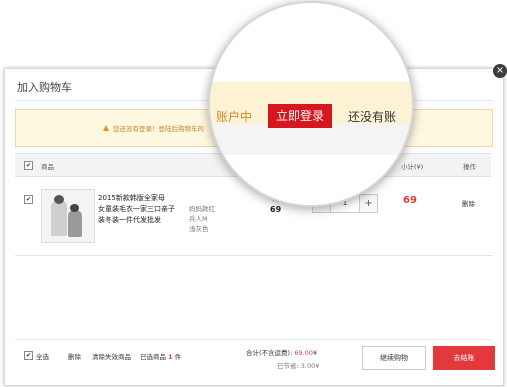 This screenshot has width=507, height=387. What do you see at coordinates (28, 165) in the screenshot?
I see `header-checkbox: ✔` at bounding box center [28, 165].